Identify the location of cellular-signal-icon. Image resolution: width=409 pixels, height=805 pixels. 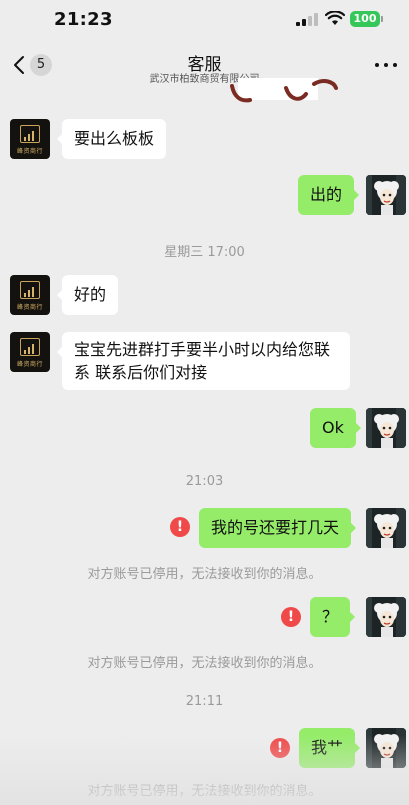
(307, 19).